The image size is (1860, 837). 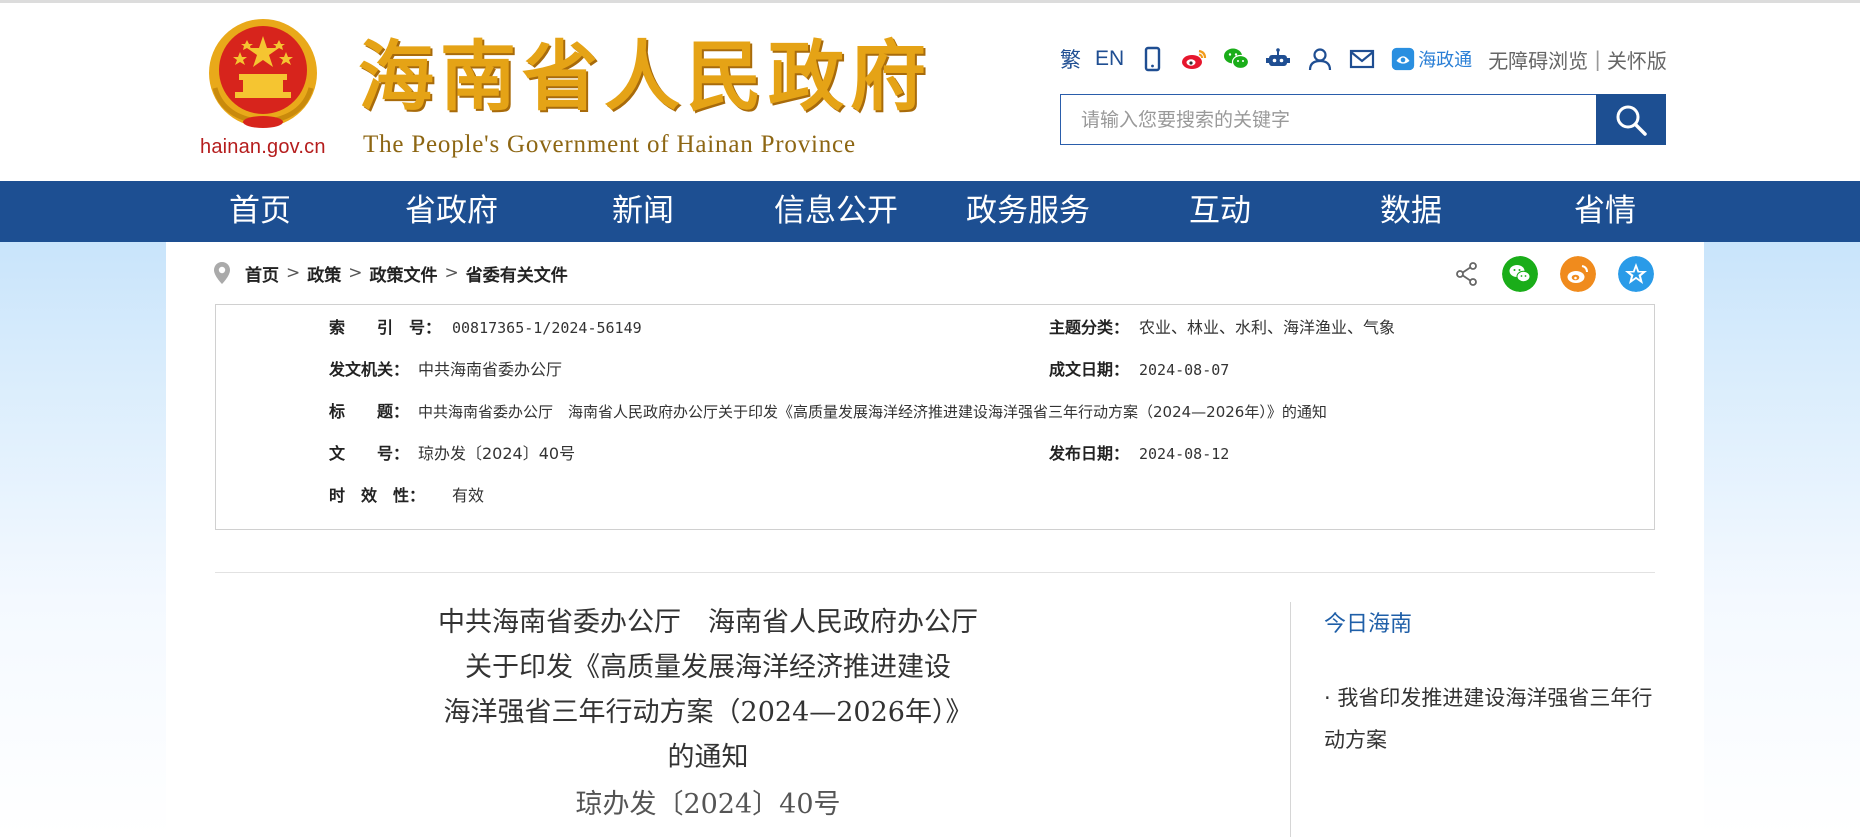 What do you see at coordinates (708, 667) in the screenshot?
I see `document-title-line: 关于印发《高质量发展海洋经济推进建设` at bounding box center [708, 667].